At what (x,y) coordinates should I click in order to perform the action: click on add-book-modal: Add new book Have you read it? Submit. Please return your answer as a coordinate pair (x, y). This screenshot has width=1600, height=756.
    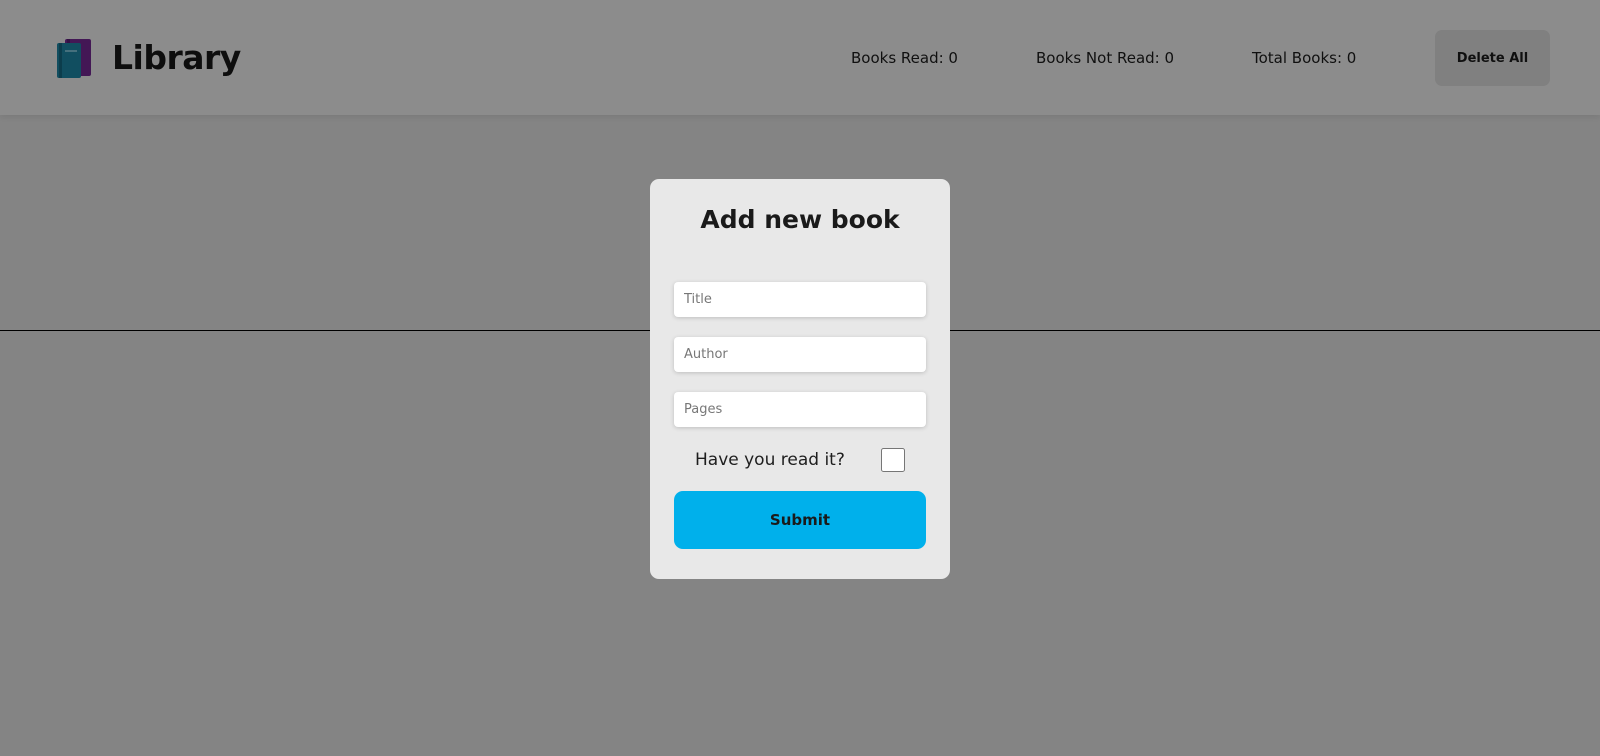
    Looking at the image, I should click on (800, 379).